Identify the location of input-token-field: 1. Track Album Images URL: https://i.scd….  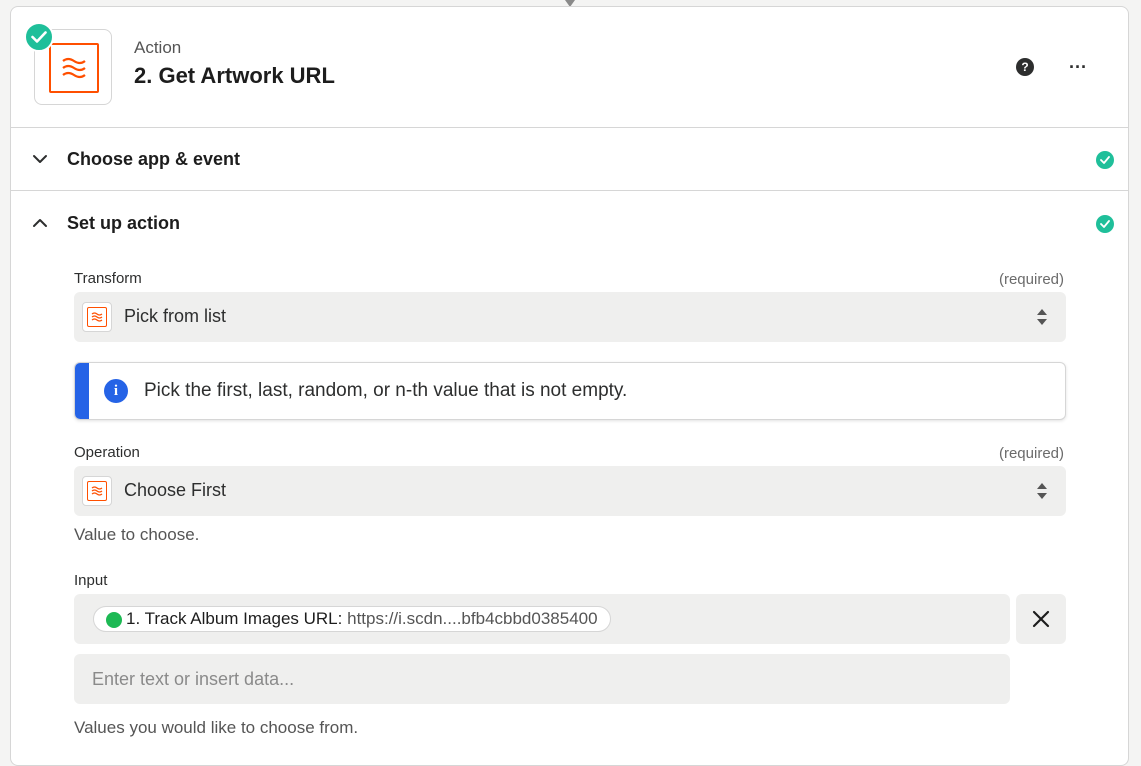
(542, 619).